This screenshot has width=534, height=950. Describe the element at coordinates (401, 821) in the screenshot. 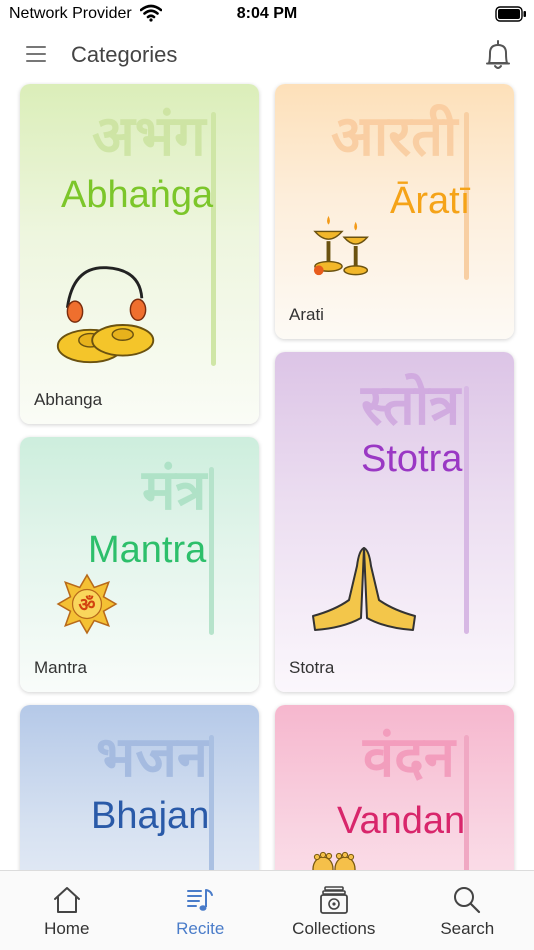

I see `card-roman-title: Vandan` at that location.